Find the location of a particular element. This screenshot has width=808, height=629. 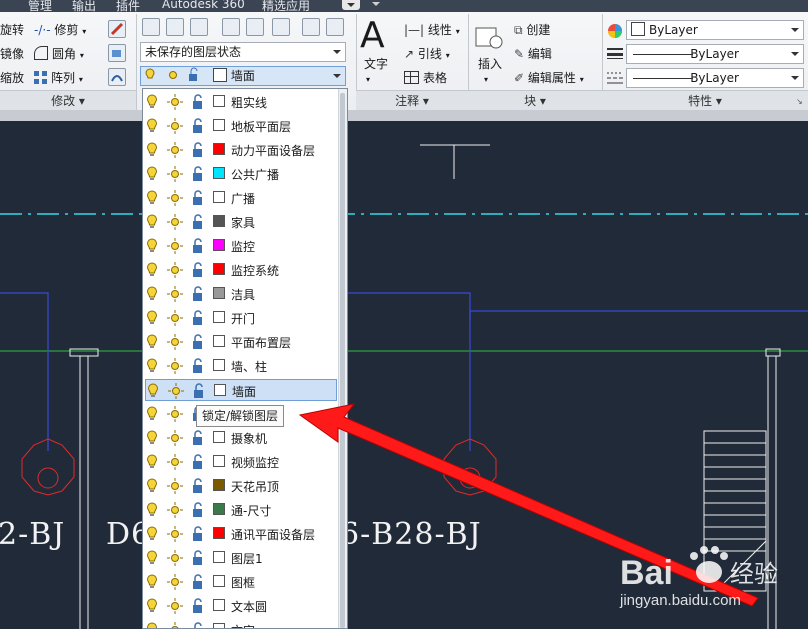

trim-button: -/·- 修剪 ▾ is located at coordinates (60, 31).